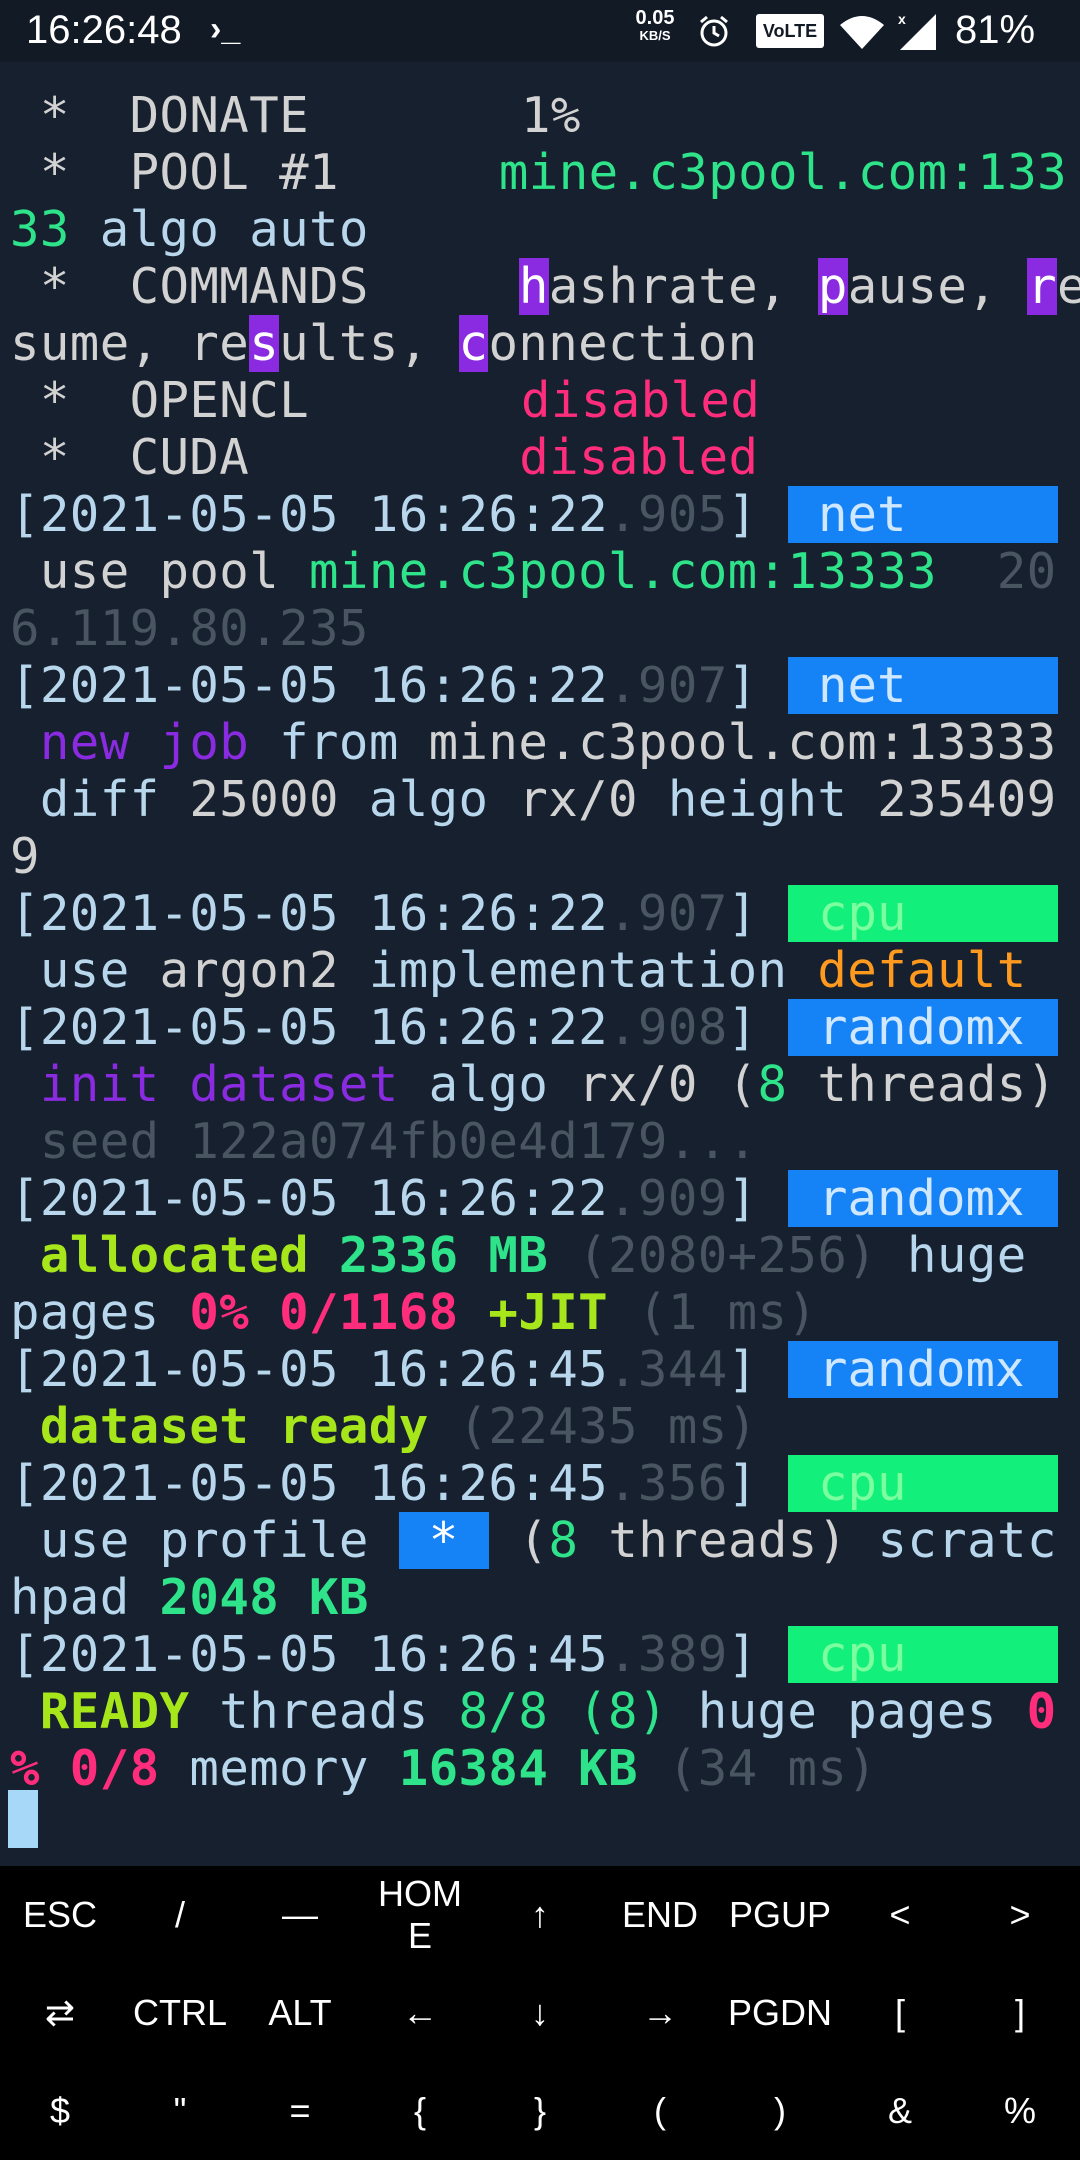  I want to click on log-text: (, so click(727, 1084).